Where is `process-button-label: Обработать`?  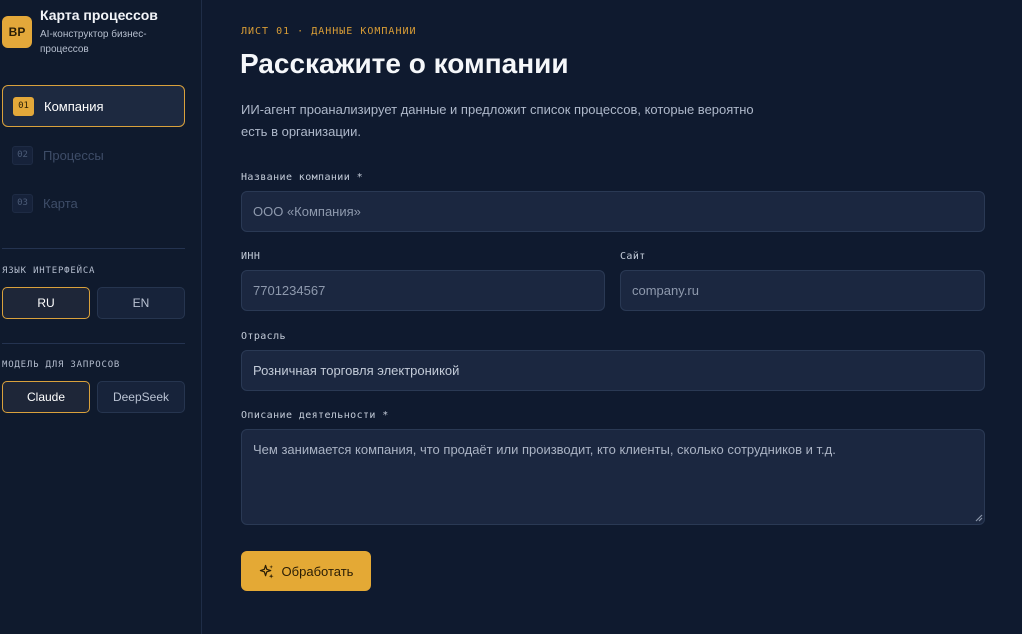 process-button-label: Обработать is located at coordinates (317, 571).